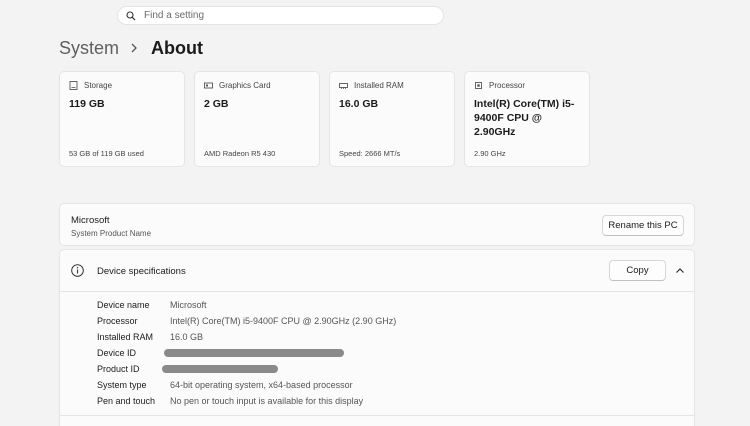 This screenshot has height=426, width=750. Describe the element at coordinates (379, 85) in the screenshot. I see `ram-label: Installed RAM` at that location.